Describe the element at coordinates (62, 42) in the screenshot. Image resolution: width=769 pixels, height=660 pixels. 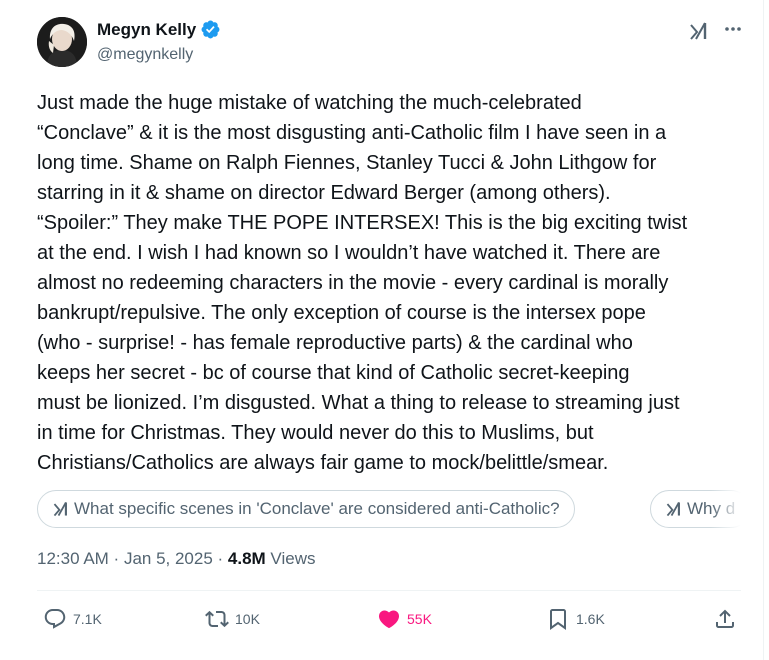
I see `avatar` at that location.